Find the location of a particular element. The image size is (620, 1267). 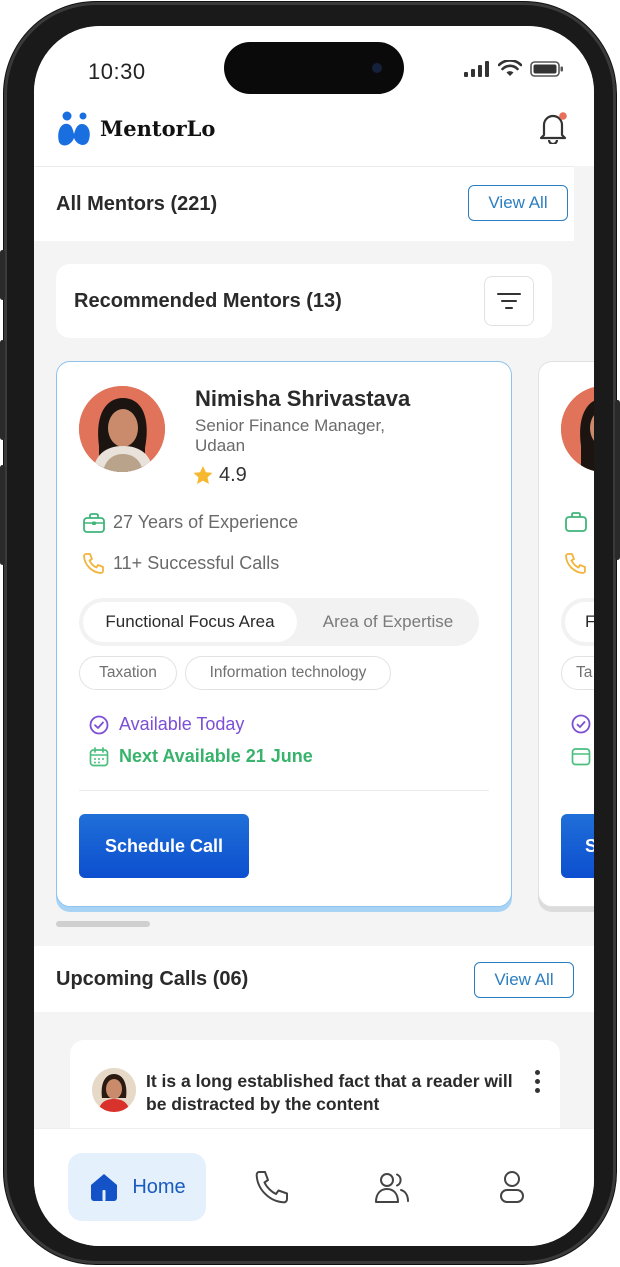

upcoming-calls-section: Upcoming Calls (06) View All is located at coordinates (314, 979).